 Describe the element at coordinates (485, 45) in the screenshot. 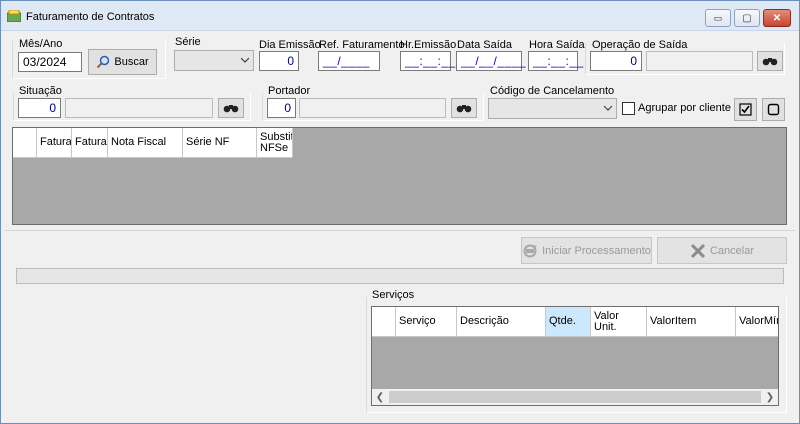

I see `data-saida-label: Data Saída` at that location.